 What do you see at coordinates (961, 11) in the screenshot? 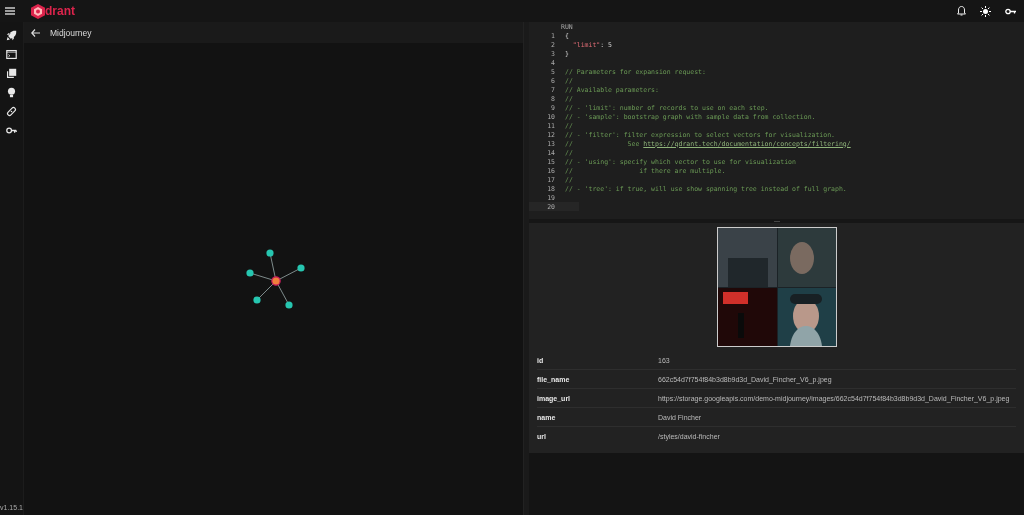
I see `bell-icon` at bounding box center [961, 11].